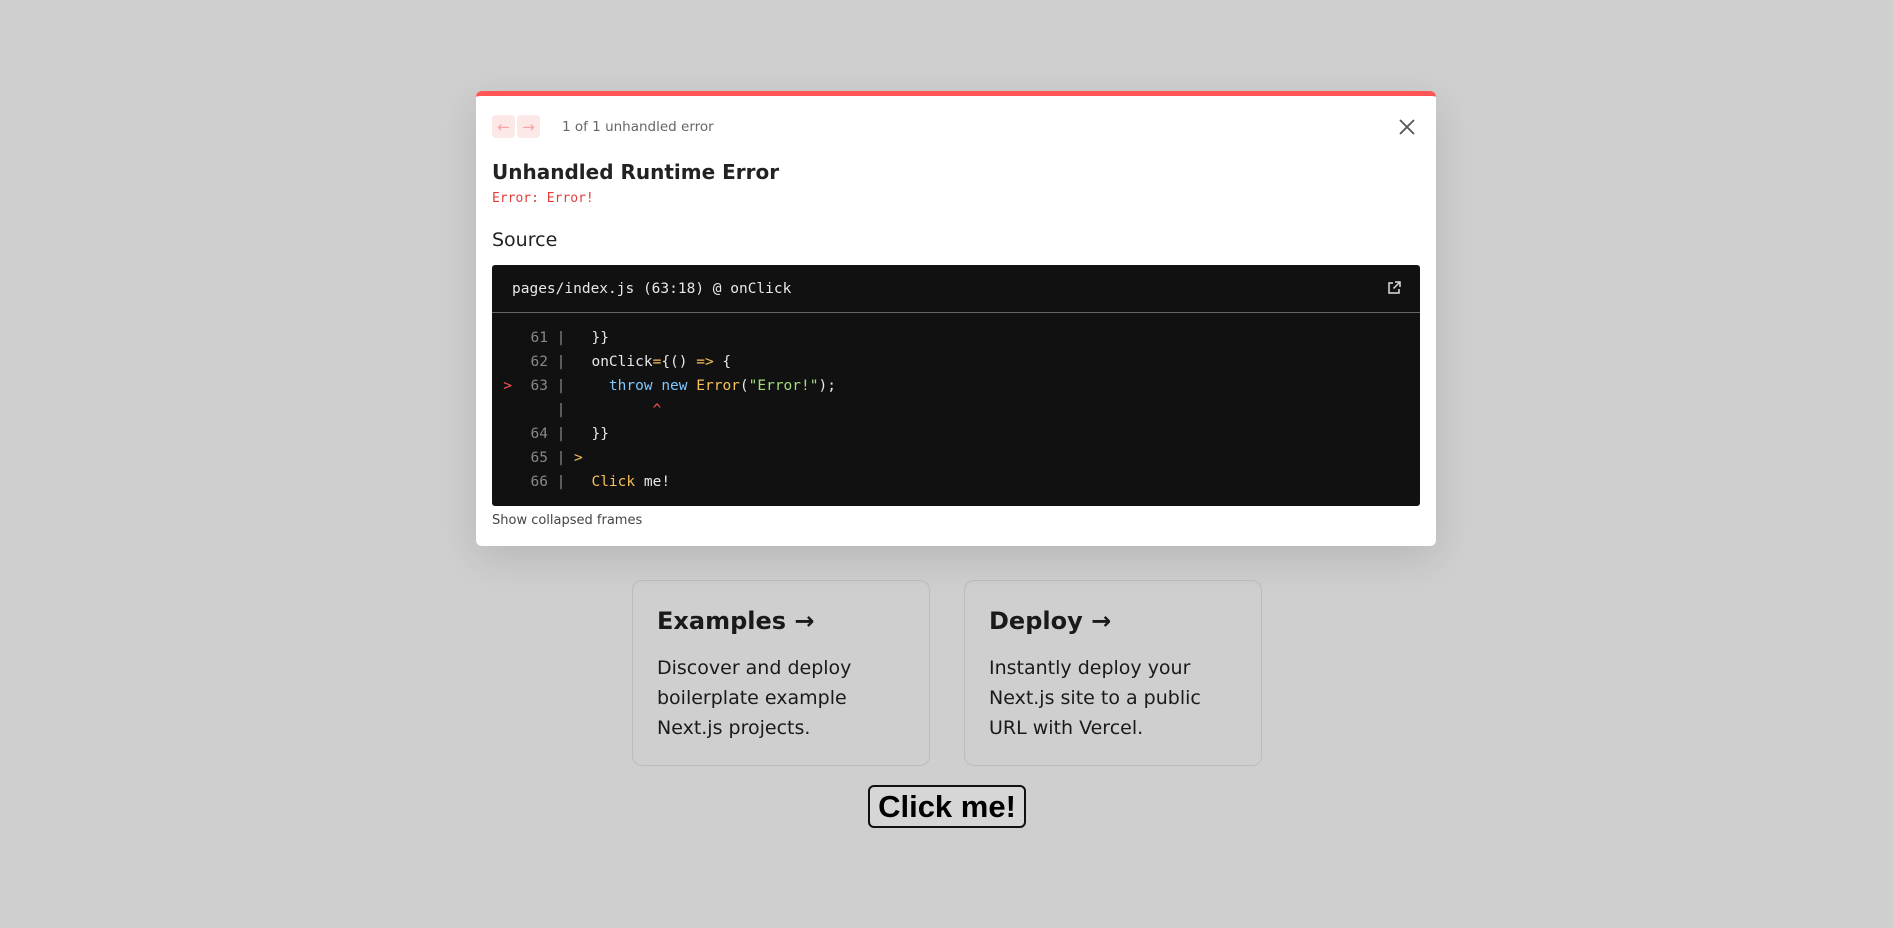 The height and width of the screenshot is (928, 1893). What do you see at coordinates (539, 362) in the screenshot?
I see `line-number: 62` at bounding box center [539, 362].